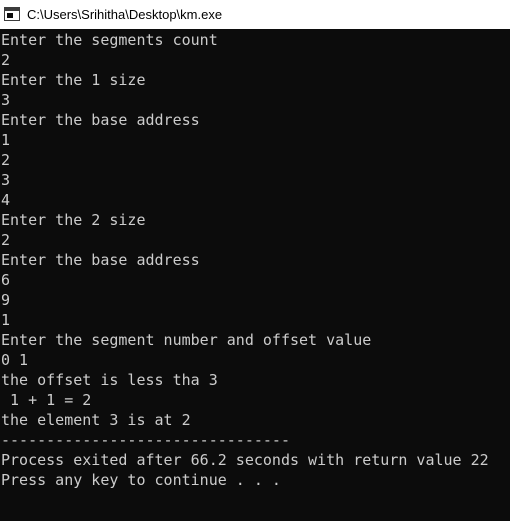  Describe the element at coordinates (6, 200) in the screenshot. I see `console-line: 4` at that location.